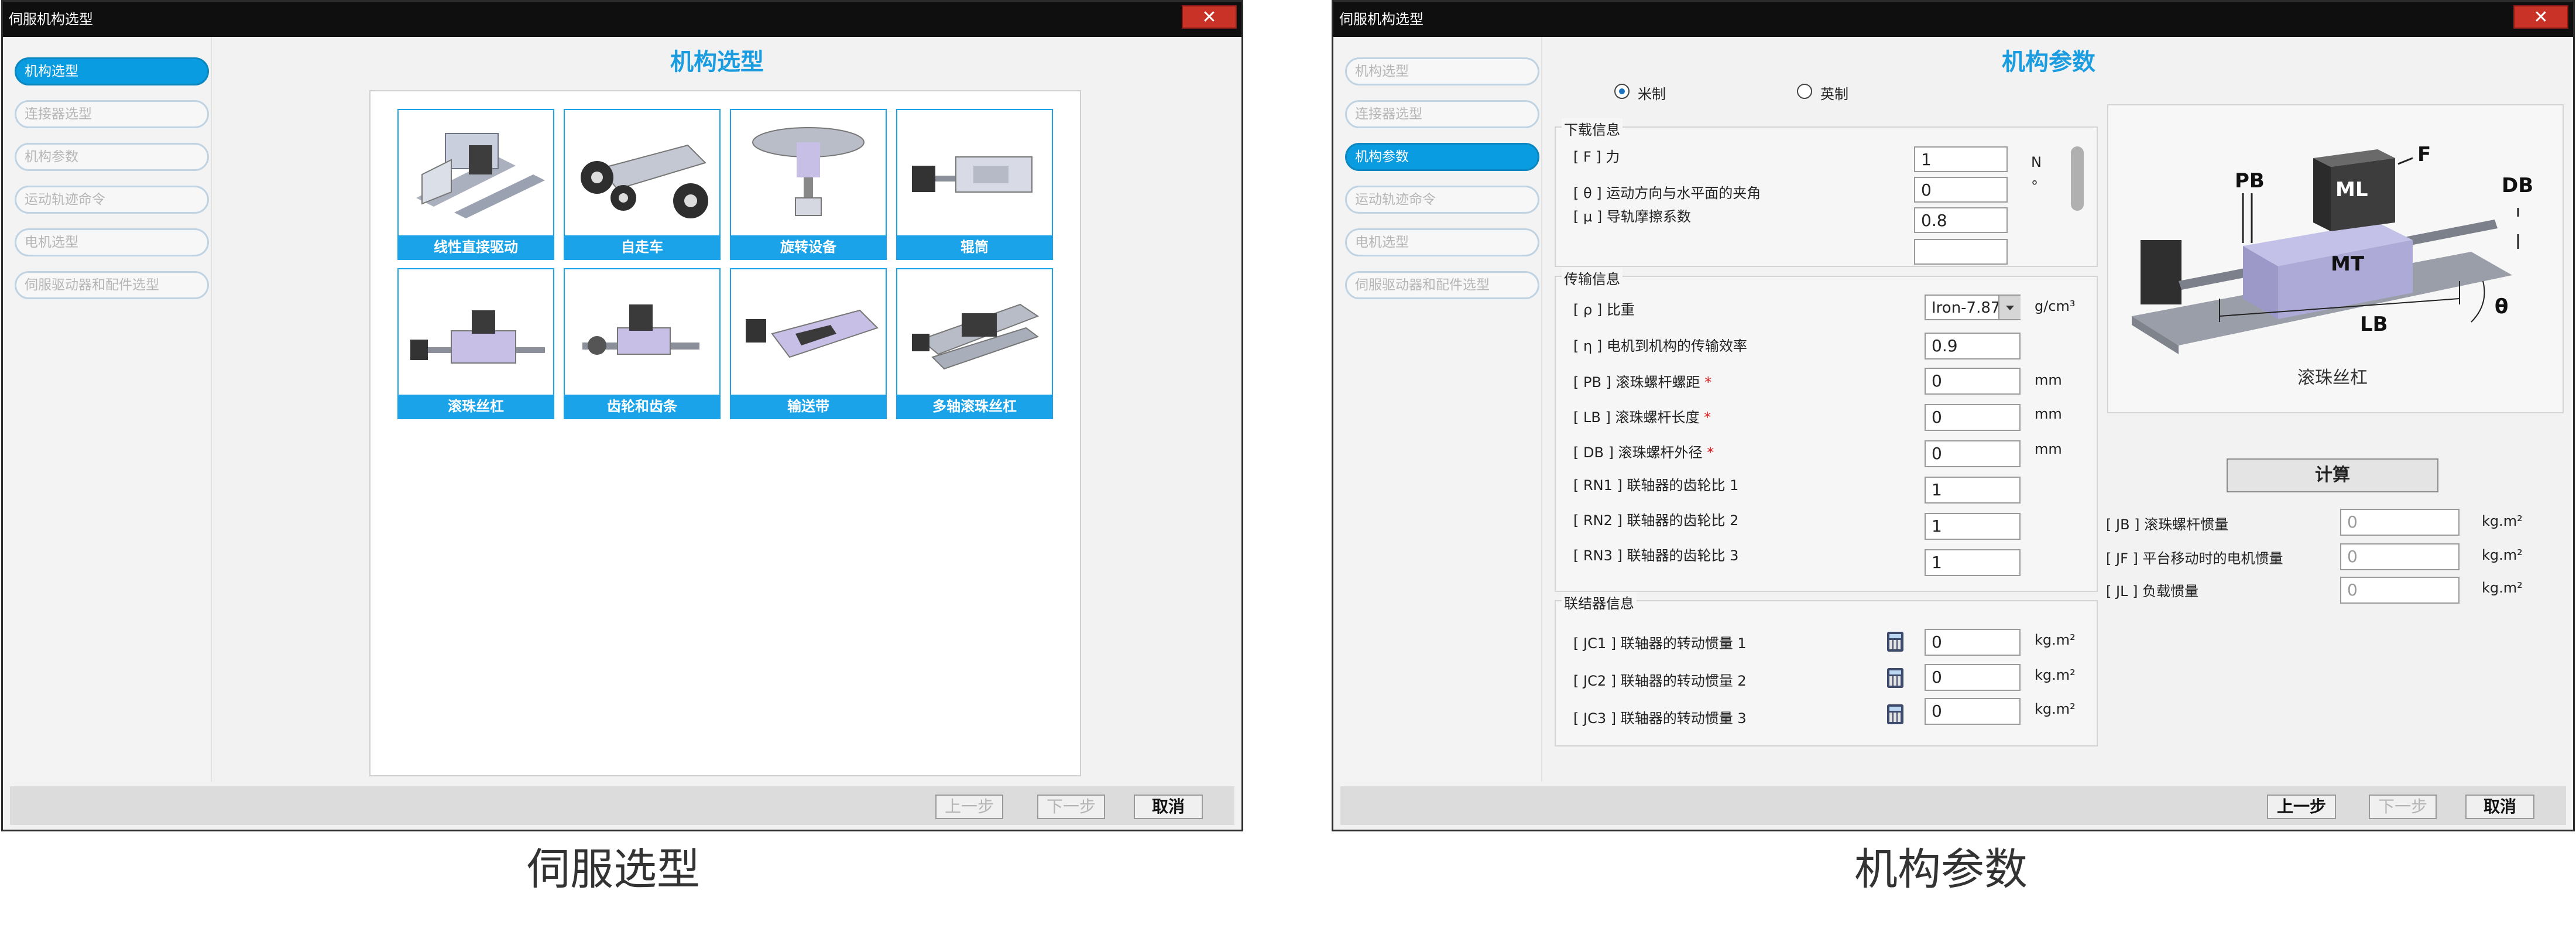  What do you see at coordinates (1656, 555) in the screenshot?
I see `trans-row-label: [ RN3 ] 联轴器的齿轮比 3` at bounding box center [1656, 555].